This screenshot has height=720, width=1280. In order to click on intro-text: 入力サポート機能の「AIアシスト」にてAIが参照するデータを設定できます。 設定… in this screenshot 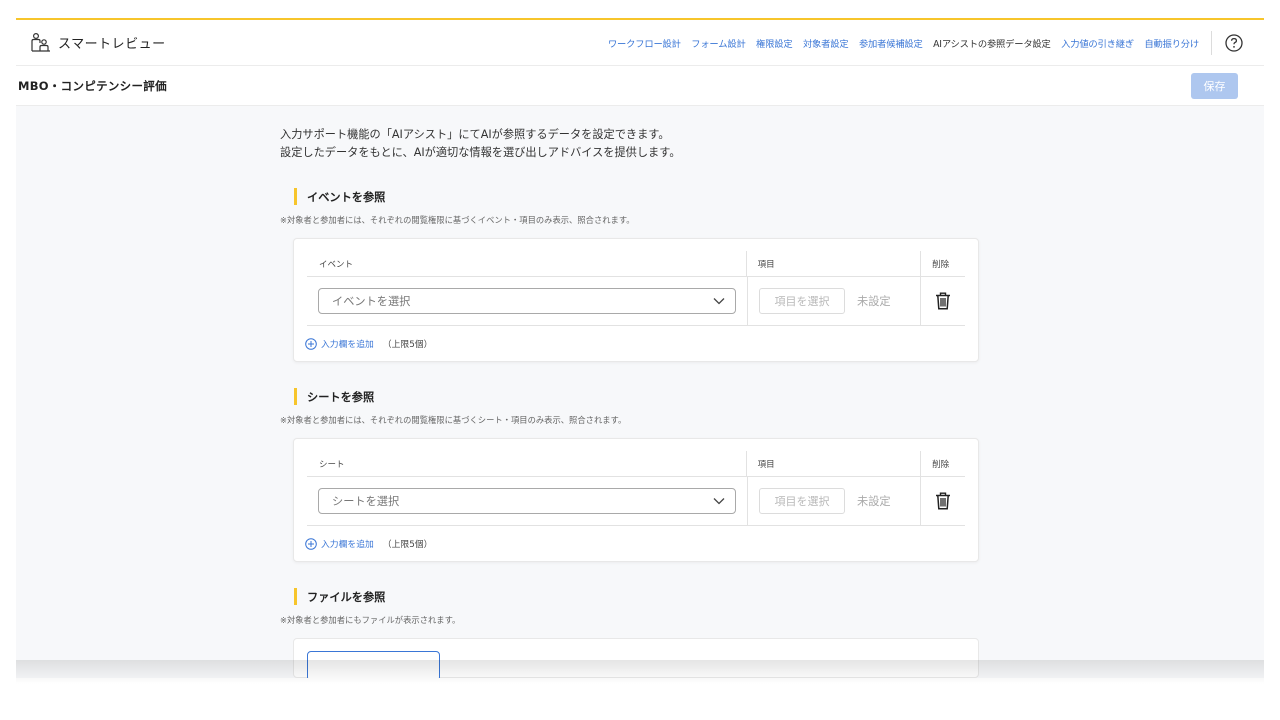, I will do `click(640, 144)`.